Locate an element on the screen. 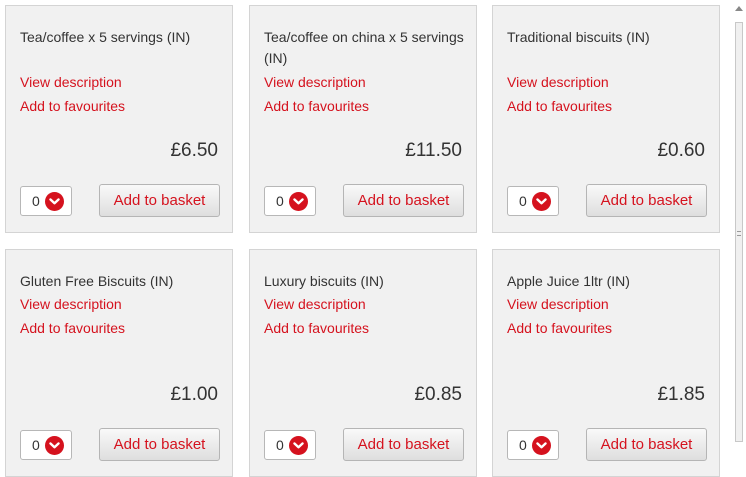 The width and height of the screenshot is (746, 477). grip-icon is located at coordinates (739, 233).